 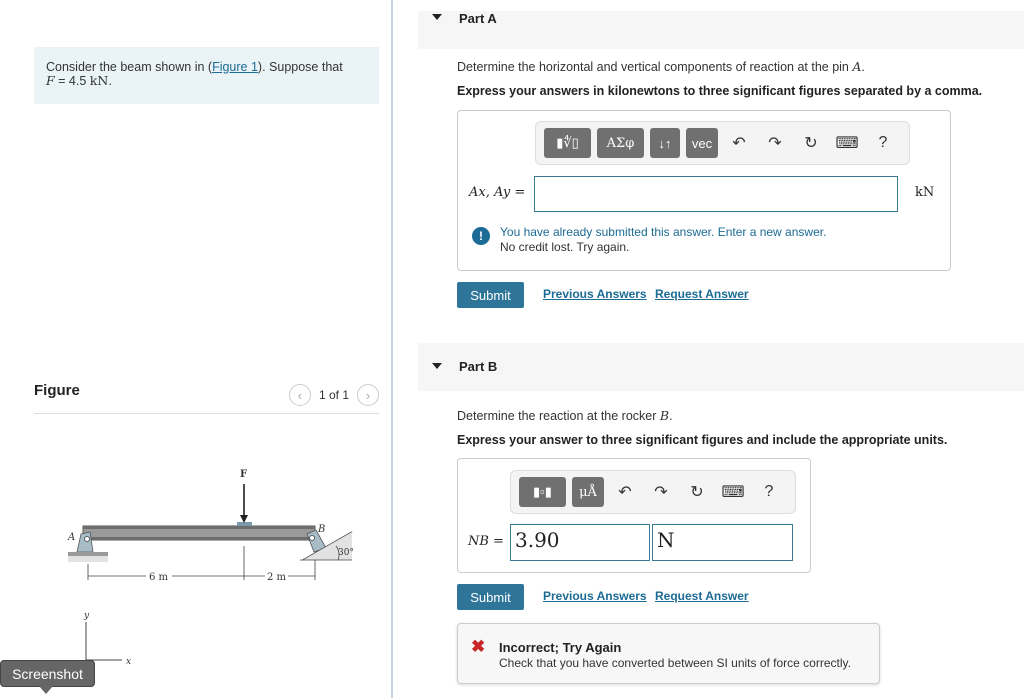 I want to click on part-a-submit-button: Submit, so click(x=490, y=295).